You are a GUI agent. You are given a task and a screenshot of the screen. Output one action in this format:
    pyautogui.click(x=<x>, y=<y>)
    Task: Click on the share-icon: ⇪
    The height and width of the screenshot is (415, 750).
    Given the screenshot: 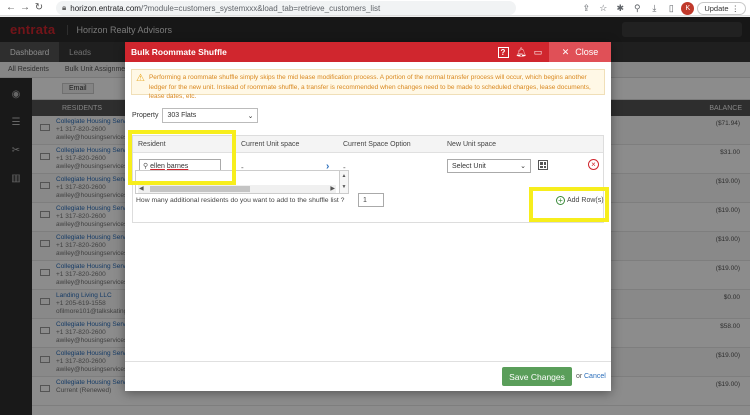 What is the action you would take?
    pyautogui.click(x=586, y=8)
    